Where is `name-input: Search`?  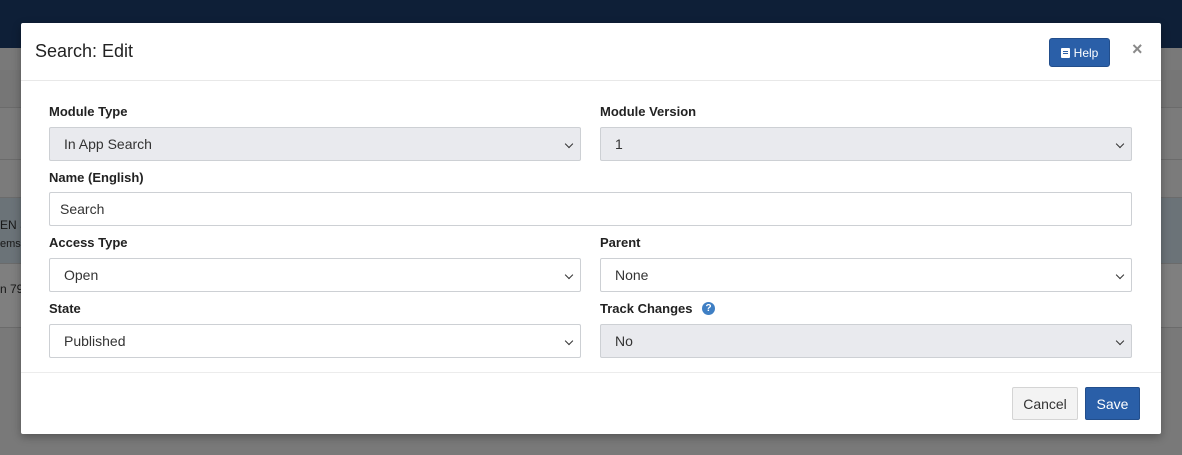 name-input: Search is located at coordinates (590, 209).